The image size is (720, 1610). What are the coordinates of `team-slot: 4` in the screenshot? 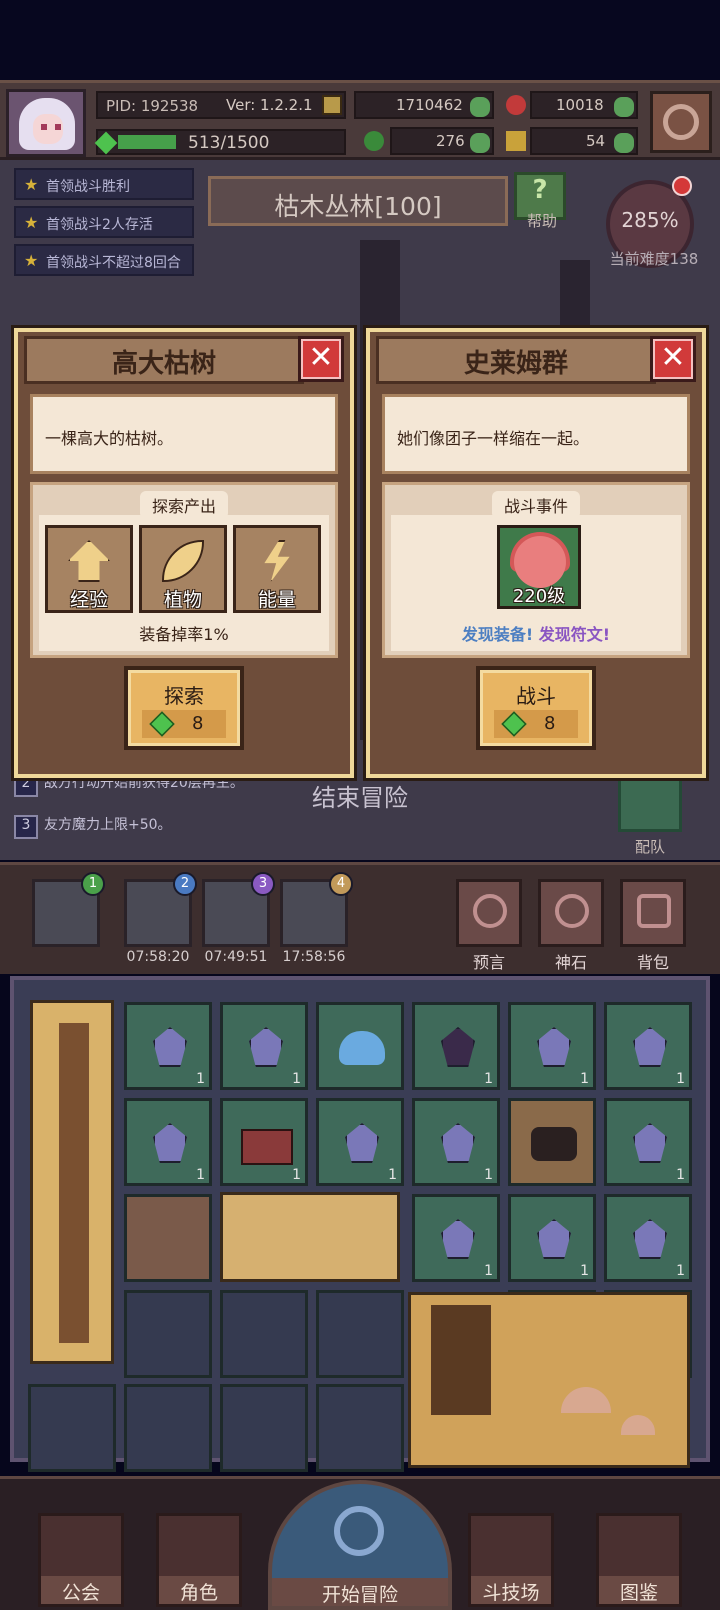 It's located at (316, 909).